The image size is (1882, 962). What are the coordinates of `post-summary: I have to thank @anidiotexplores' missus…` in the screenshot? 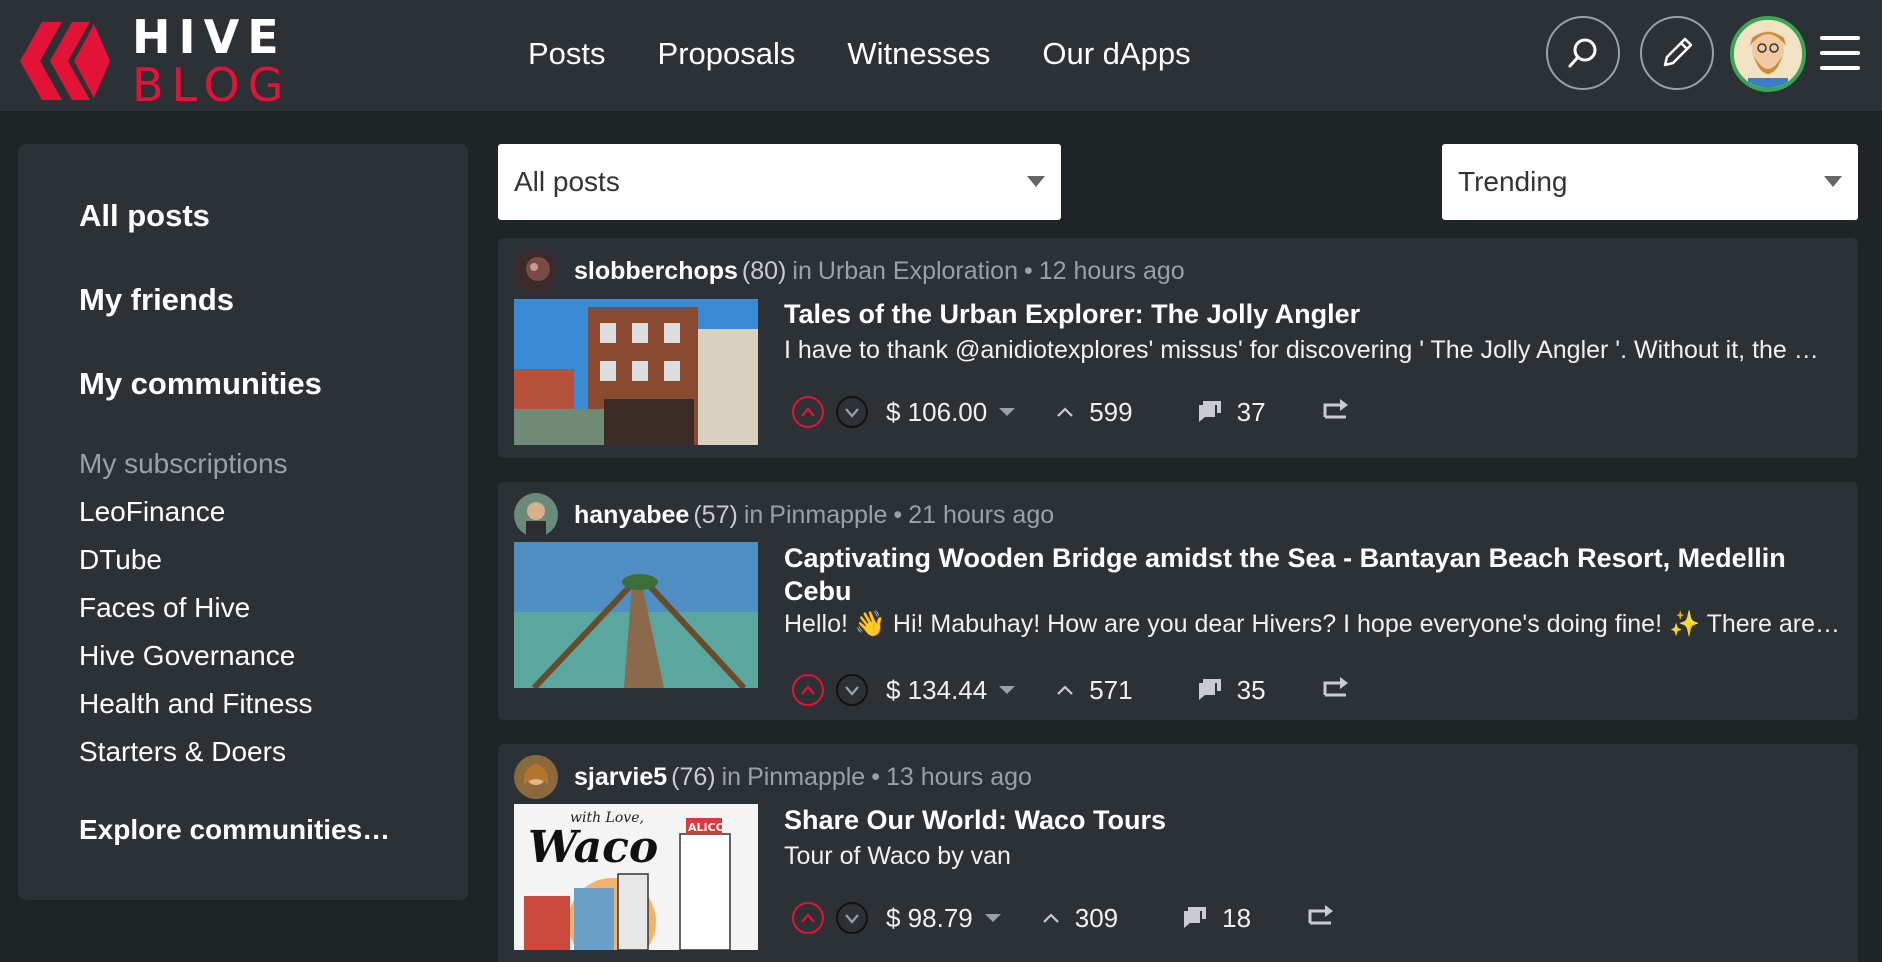 It's located at (1314, 350).